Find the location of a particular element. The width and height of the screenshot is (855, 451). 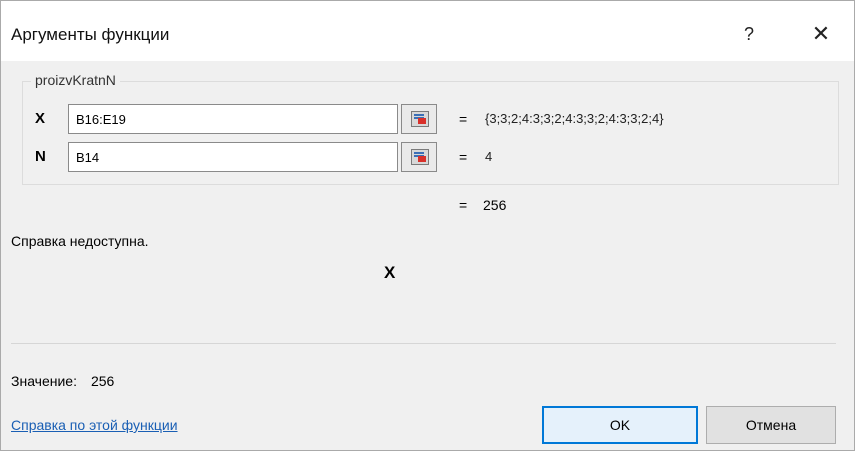

collapse-dialog-button-x is located at coordinates (419, 119).